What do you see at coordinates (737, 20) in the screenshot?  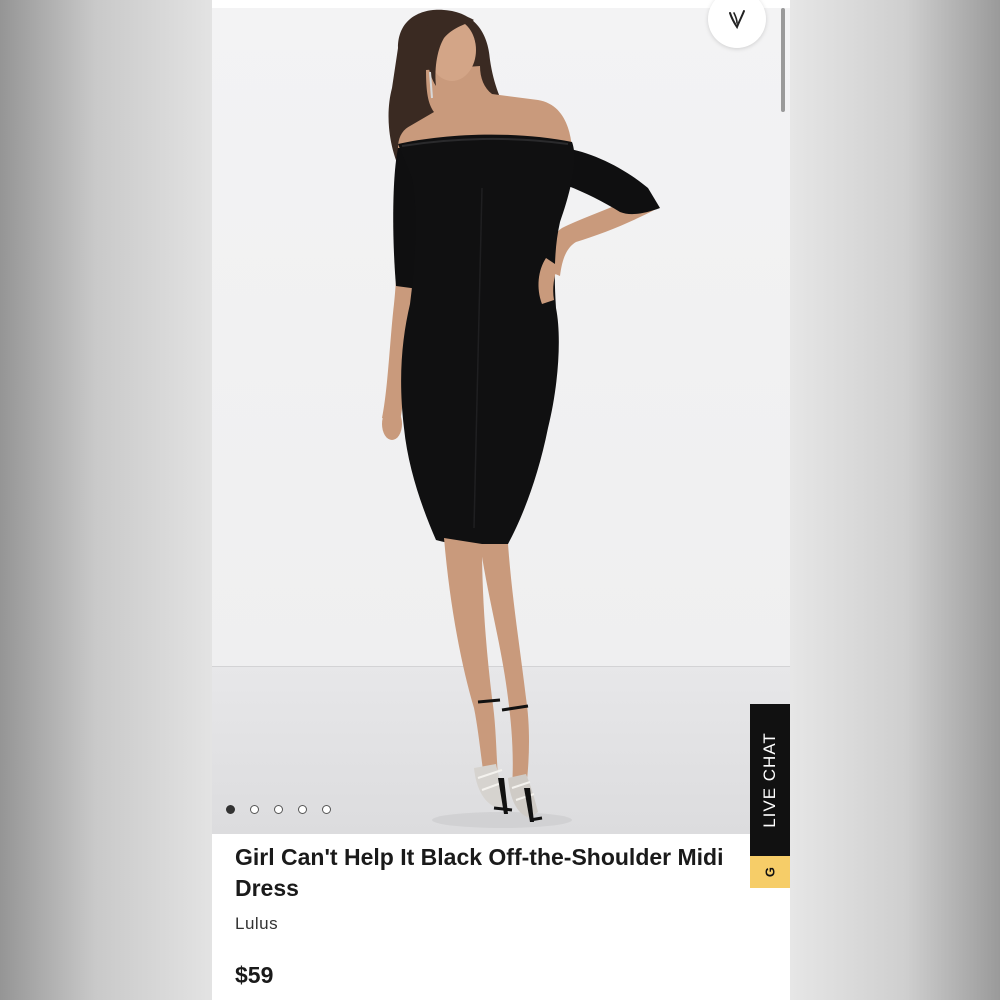 I see `heart-logo-icon` at bounding box center [737, 20].